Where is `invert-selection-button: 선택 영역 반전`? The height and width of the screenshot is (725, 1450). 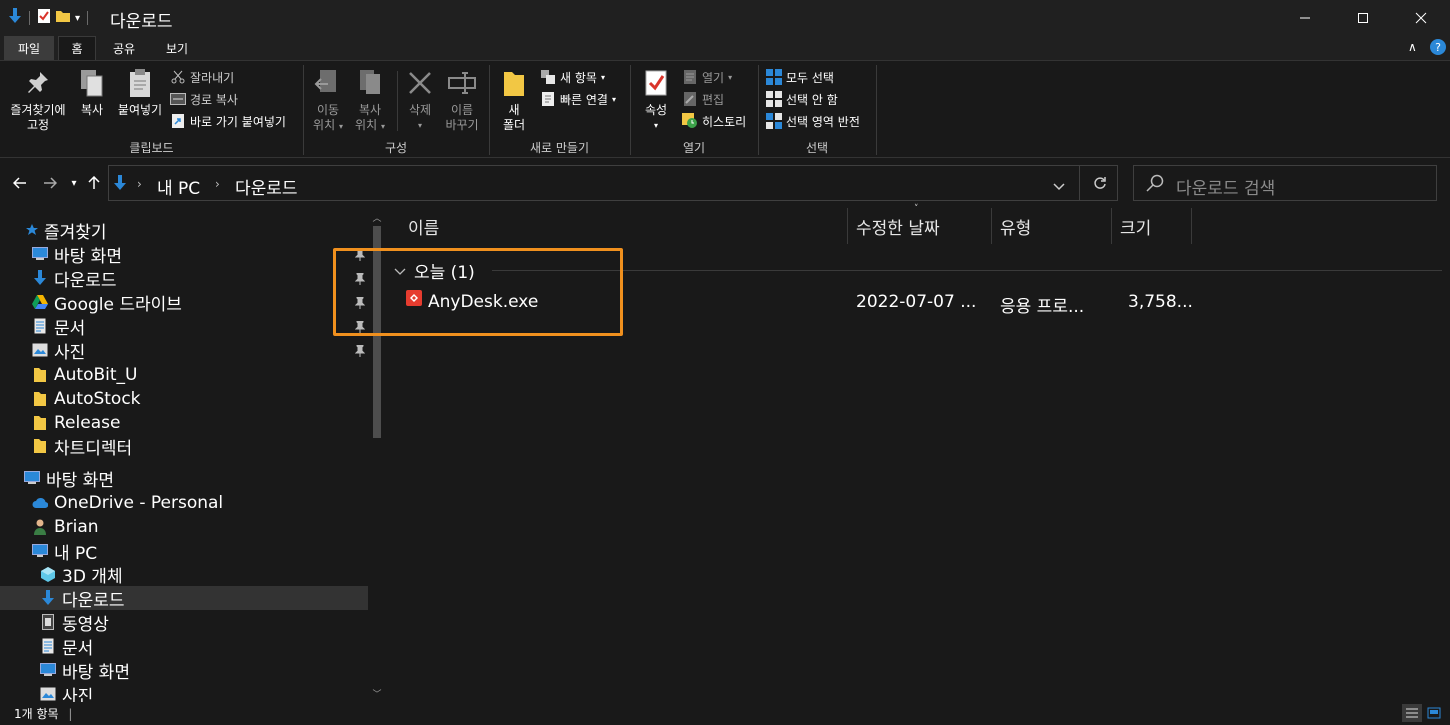
invert-selection-button: 선택 영역 반전 is located at coordinates (813, 121).